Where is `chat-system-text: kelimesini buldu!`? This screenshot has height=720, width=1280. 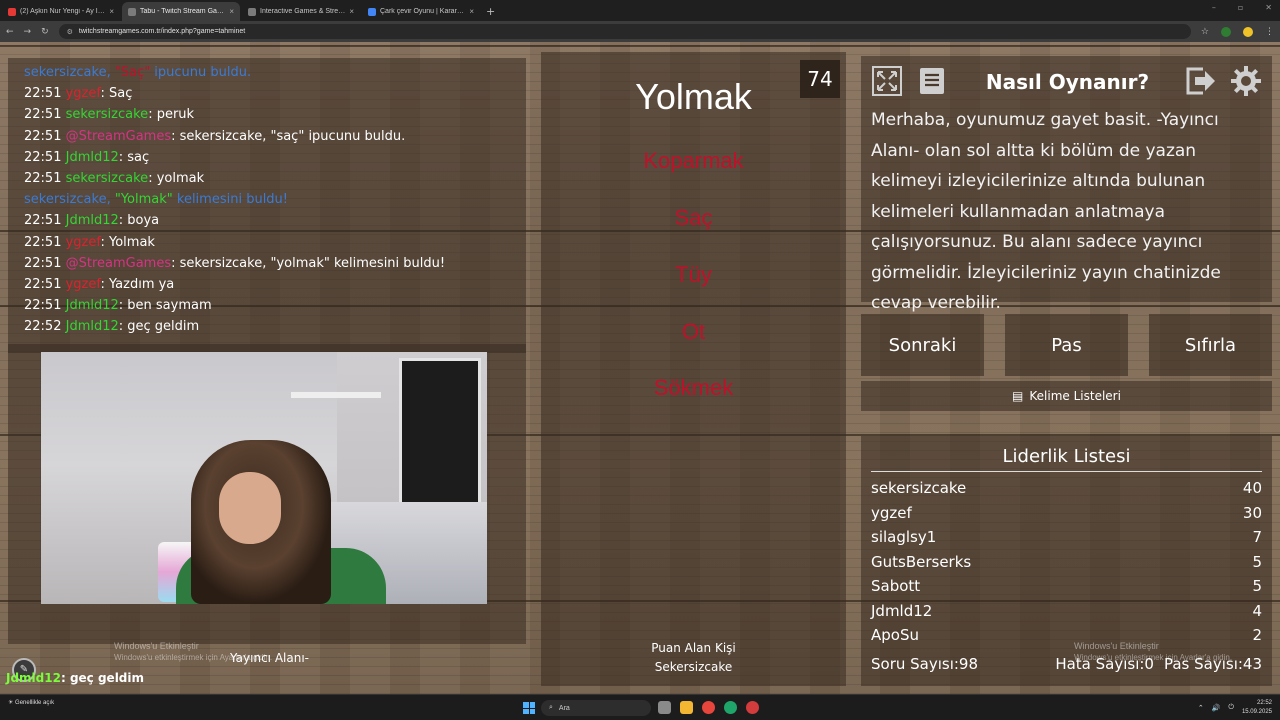 chat-system-text: kelimesini buldu! is located at coordinates (230, 200).